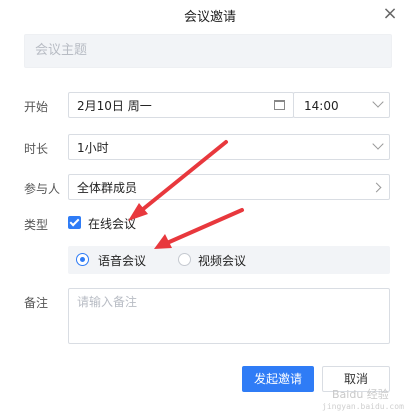 Image resolution: width=420 pixels, height=420 pixels. Describe the element at coordinates (229, 316) in the screenshot. I see `notes-textarea: 请输入备注` at that location.